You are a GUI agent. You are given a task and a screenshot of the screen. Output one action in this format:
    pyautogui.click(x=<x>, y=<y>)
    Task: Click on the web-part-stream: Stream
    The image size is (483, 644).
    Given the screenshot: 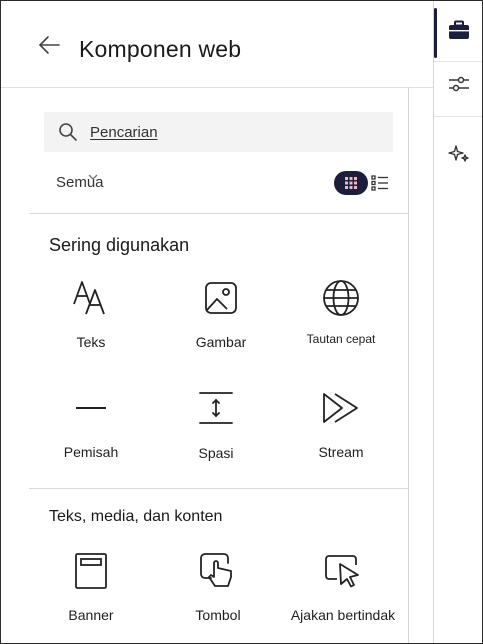 What is the action you would take?
    pyautogui.click(x=341, y=438)
    